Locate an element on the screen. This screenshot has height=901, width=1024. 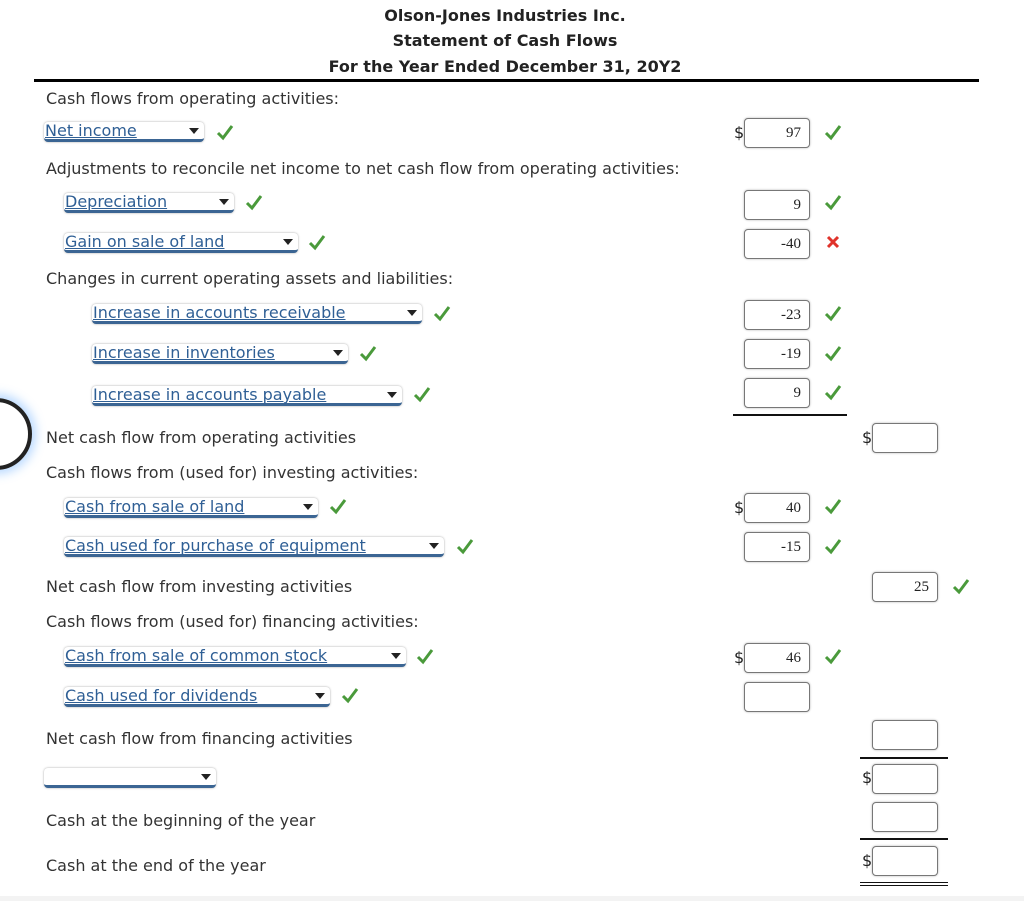
x-mark-icon is located at coordinates (833, 242).